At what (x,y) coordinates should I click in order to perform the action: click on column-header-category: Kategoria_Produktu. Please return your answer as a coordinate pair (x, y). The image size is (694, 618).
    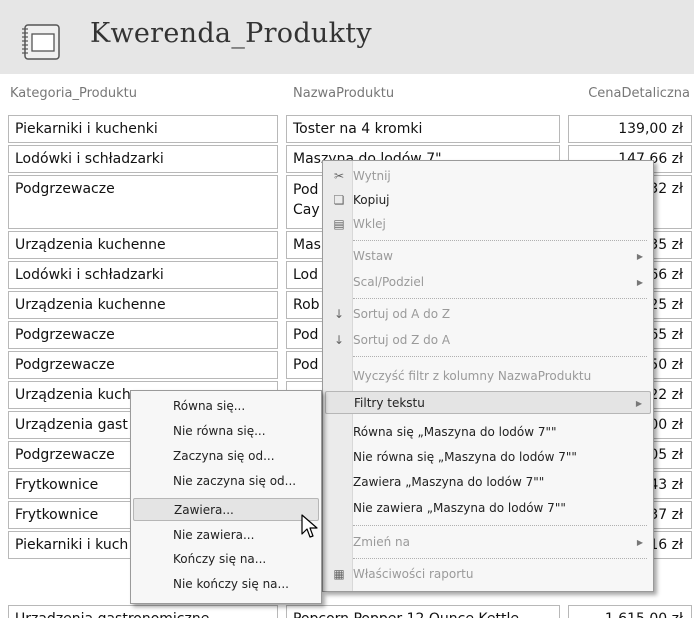
    Looking at the image, I should click on (73, 93).